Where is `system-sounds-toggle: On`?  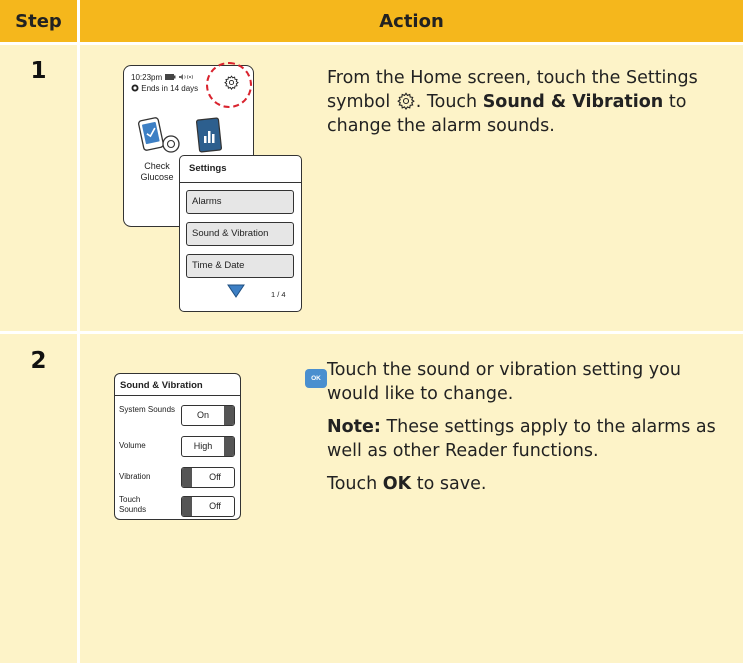 system-sounds-toggle: On is located at coordinates (208, 415).